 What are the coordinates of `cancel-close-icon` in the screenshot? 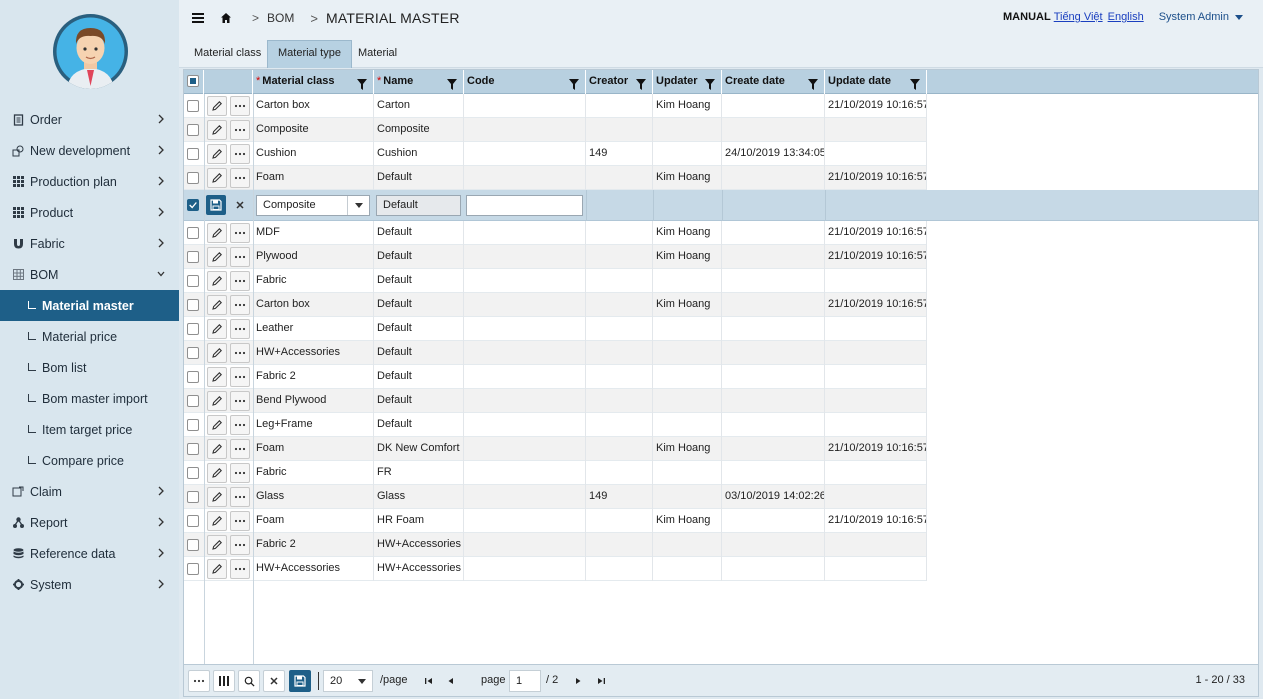 It's located at (240, 205).